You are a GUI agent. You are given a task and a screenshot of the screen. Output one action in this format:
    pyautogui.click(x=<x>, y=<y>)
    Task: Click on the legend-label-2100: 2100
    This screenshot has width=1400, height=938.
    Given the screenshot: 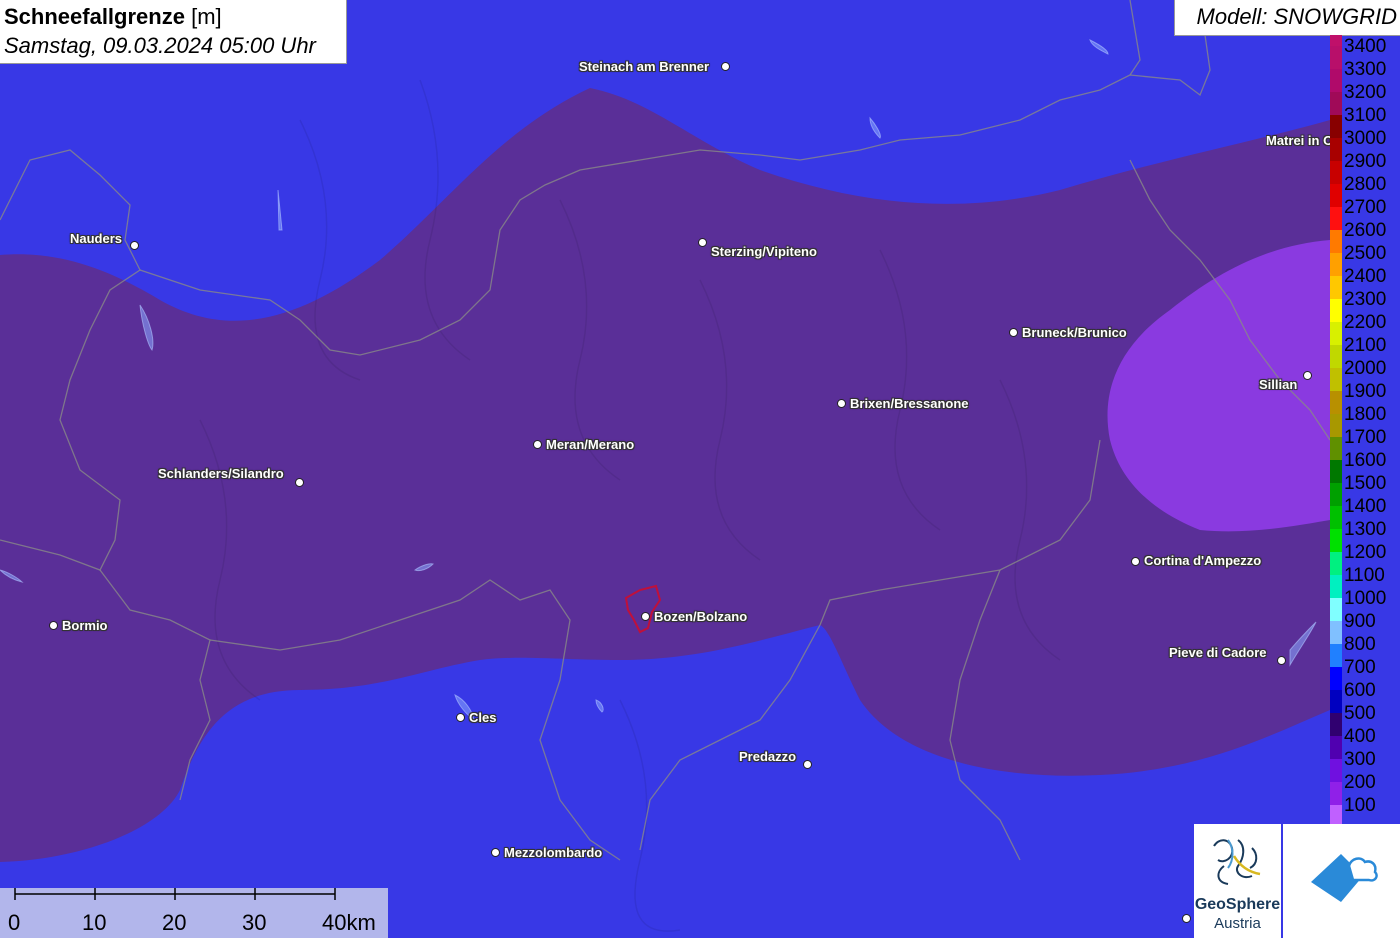 What is the action you would take?
    pyautogui.click(x=1365, y=345)
    